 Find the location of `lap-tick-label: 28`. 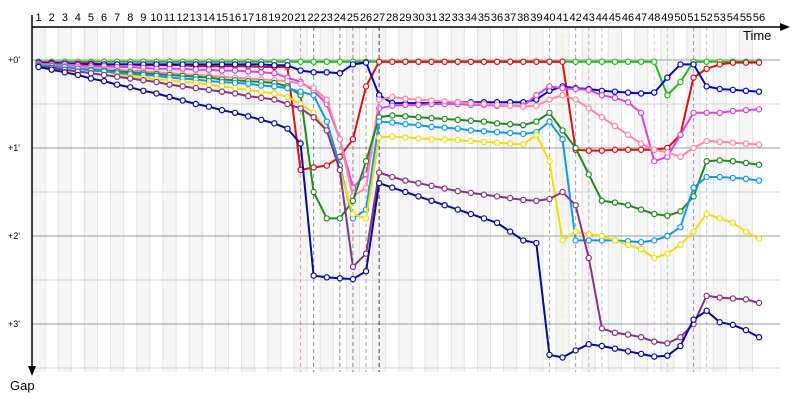

lap-tick-label: 28 is located at coordinates (392, 18).